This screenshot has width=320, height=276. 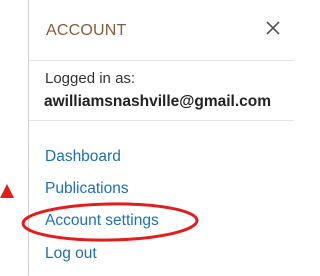 What do you see at coordinates (158, 101) in the screenshot?
I see `user-email: awilliamsnashville@gmail.com` at bounding box center [158, 101].